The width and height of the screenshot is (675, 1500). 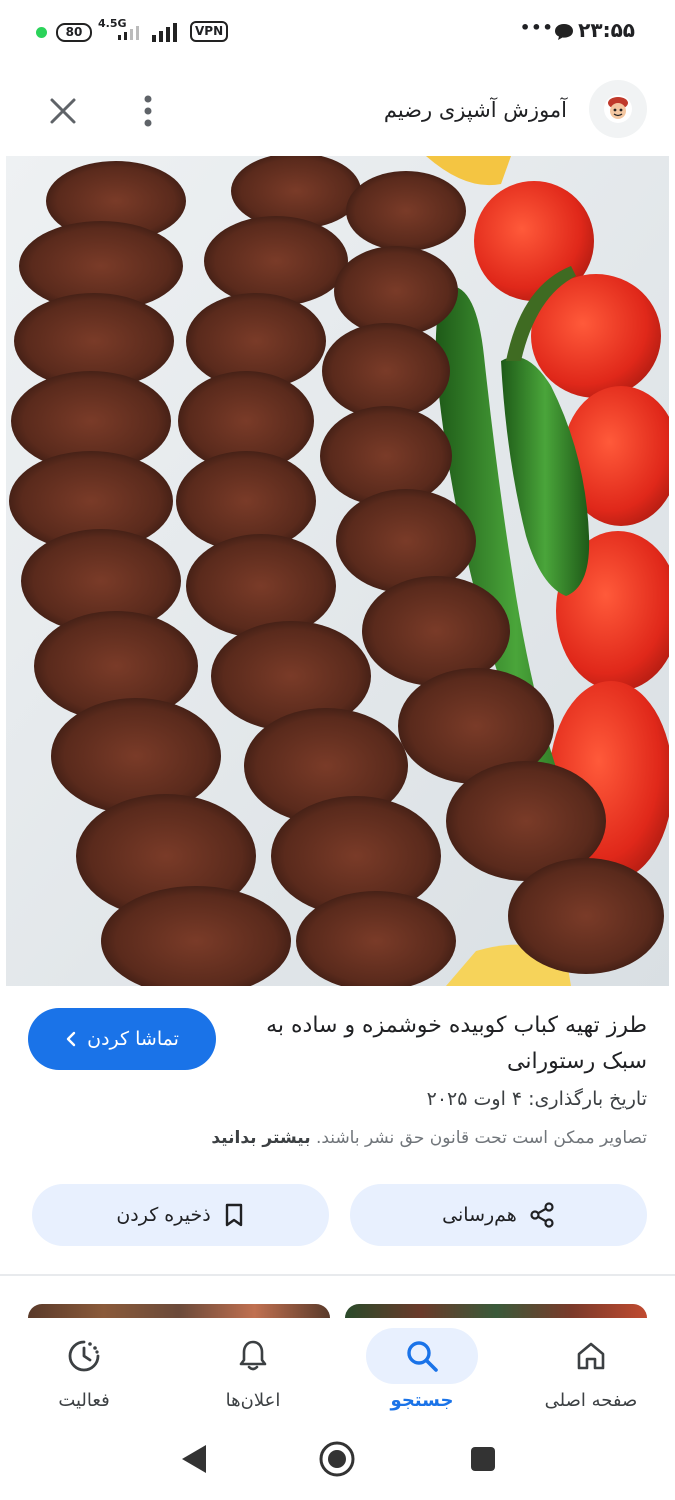 What do you see at coordinates (479, 1215) in the screenshot?
I see `share-label: هم‌رسانی` at bounding box center [479, 1215].